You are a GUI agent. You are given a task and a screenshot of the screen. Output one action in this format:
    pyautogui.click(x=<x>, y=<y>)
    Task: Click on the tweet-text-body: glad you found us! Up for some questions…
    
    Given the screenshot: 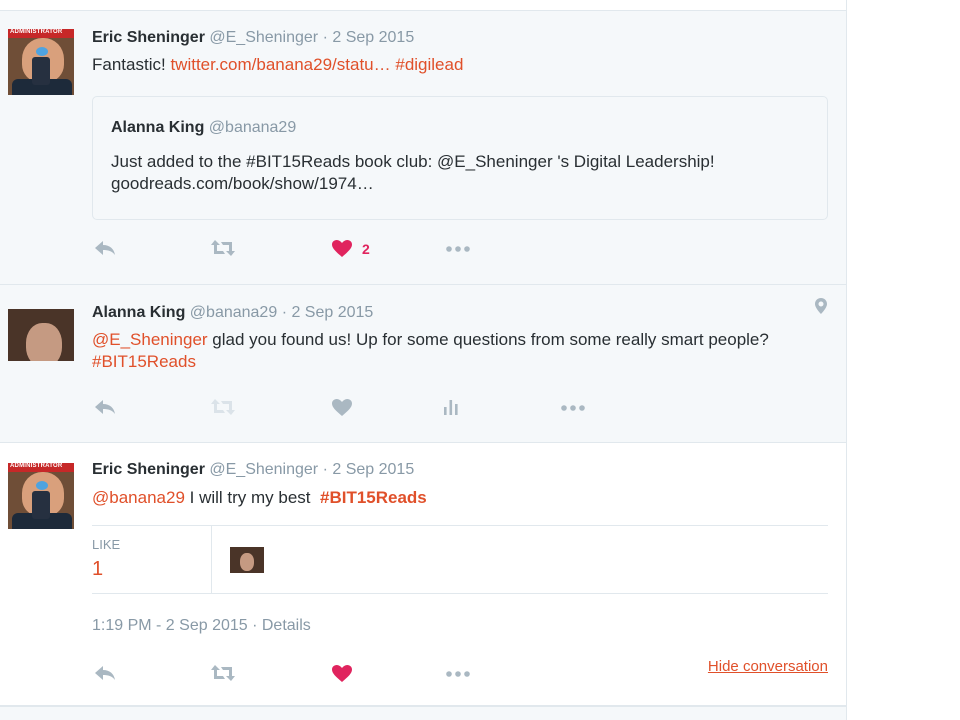 What is the action you would take?
    pyautogui.click(x=488, y=339)
    